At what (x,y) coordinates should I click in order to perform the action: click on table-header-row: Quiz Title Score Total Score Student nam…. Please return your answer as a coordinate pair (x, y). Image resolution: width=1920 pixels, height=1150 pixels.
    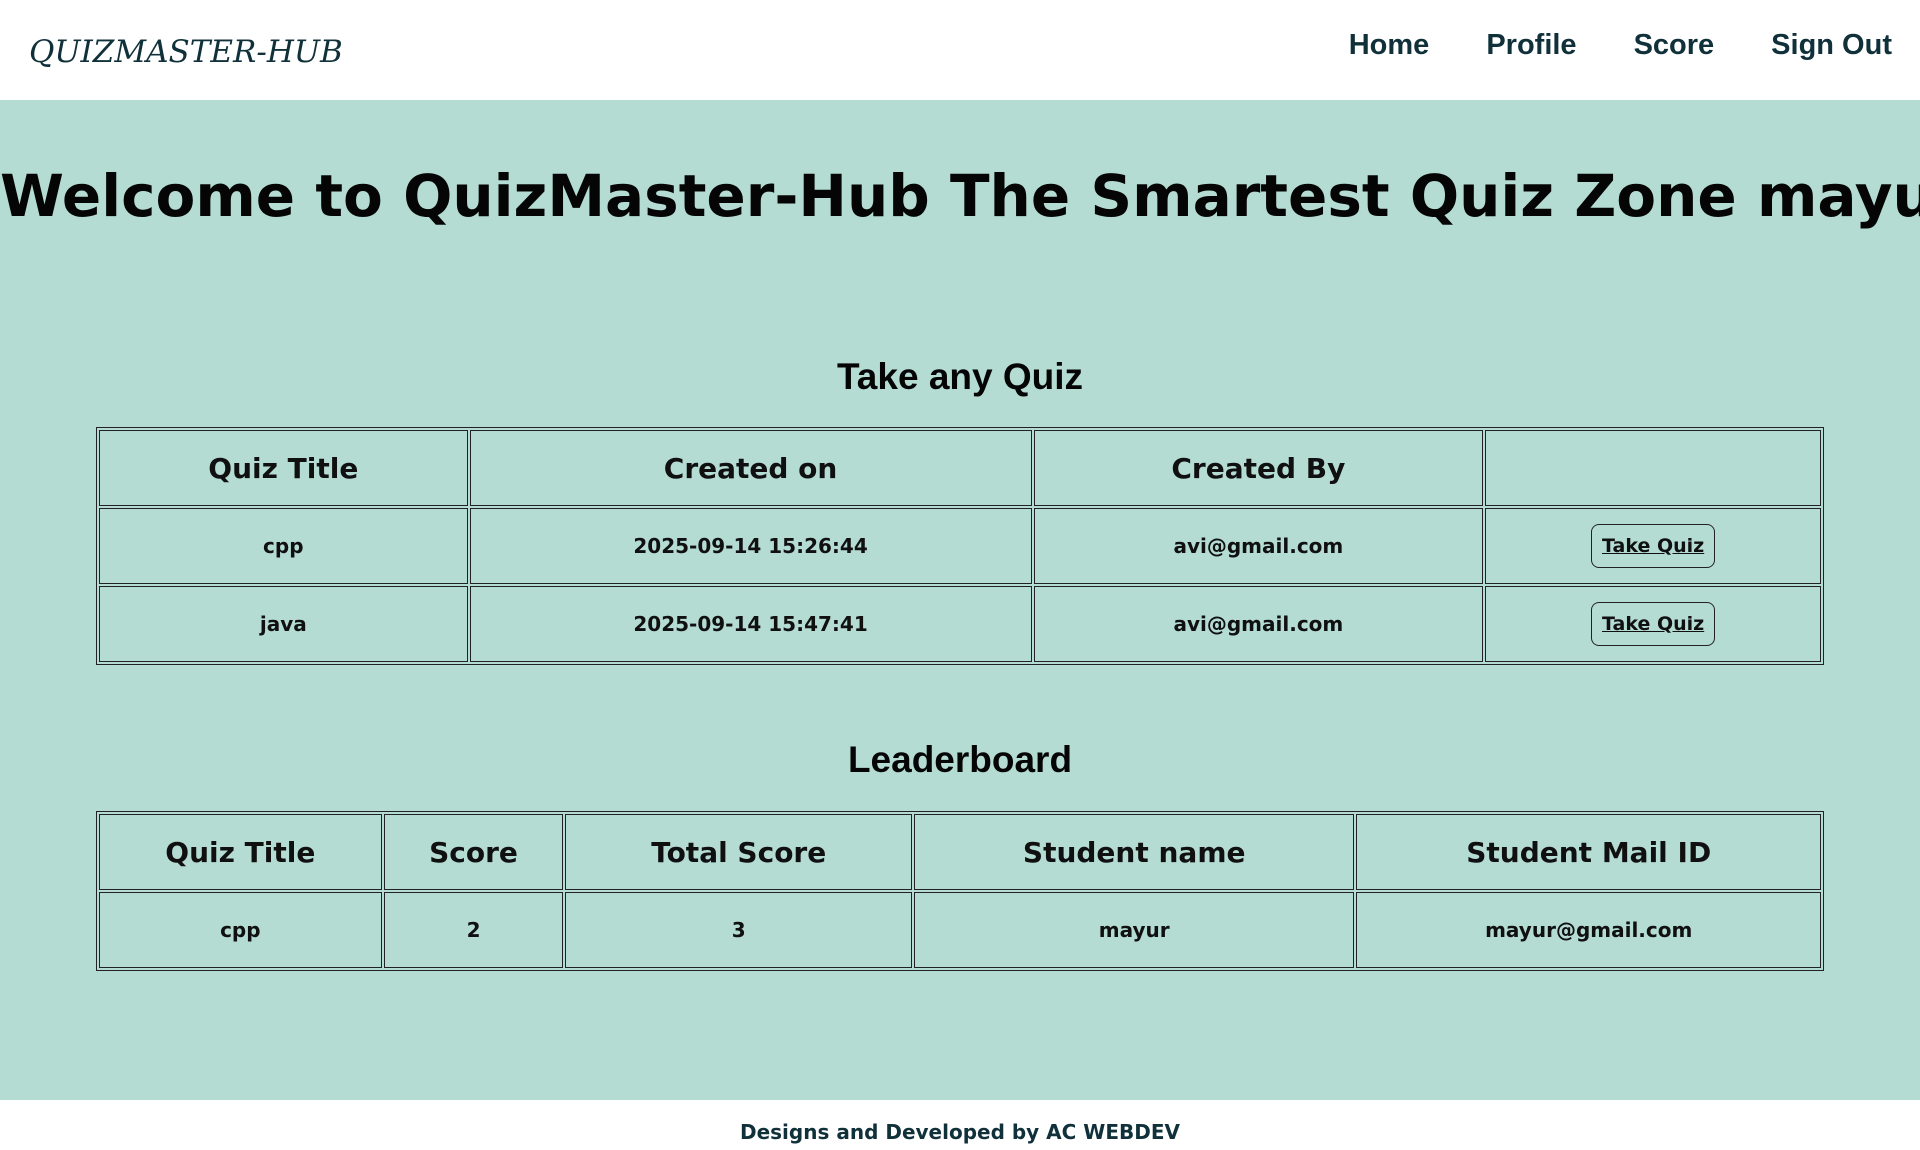
    Looking at the image, I should click on (960, 852).